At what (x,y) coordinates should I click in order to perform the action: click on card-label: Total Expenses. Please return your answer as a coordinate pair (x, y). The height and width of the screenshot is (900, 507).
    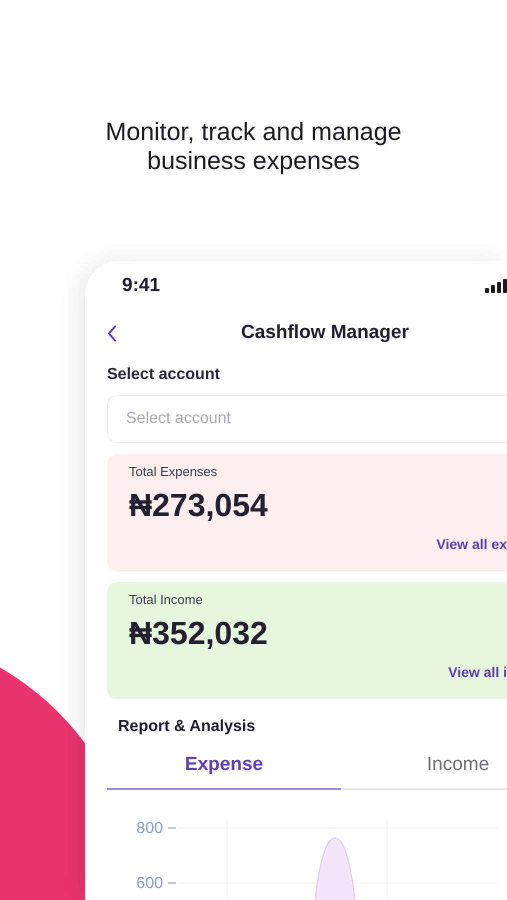
    Looking at the image, I should click on (173, 472).